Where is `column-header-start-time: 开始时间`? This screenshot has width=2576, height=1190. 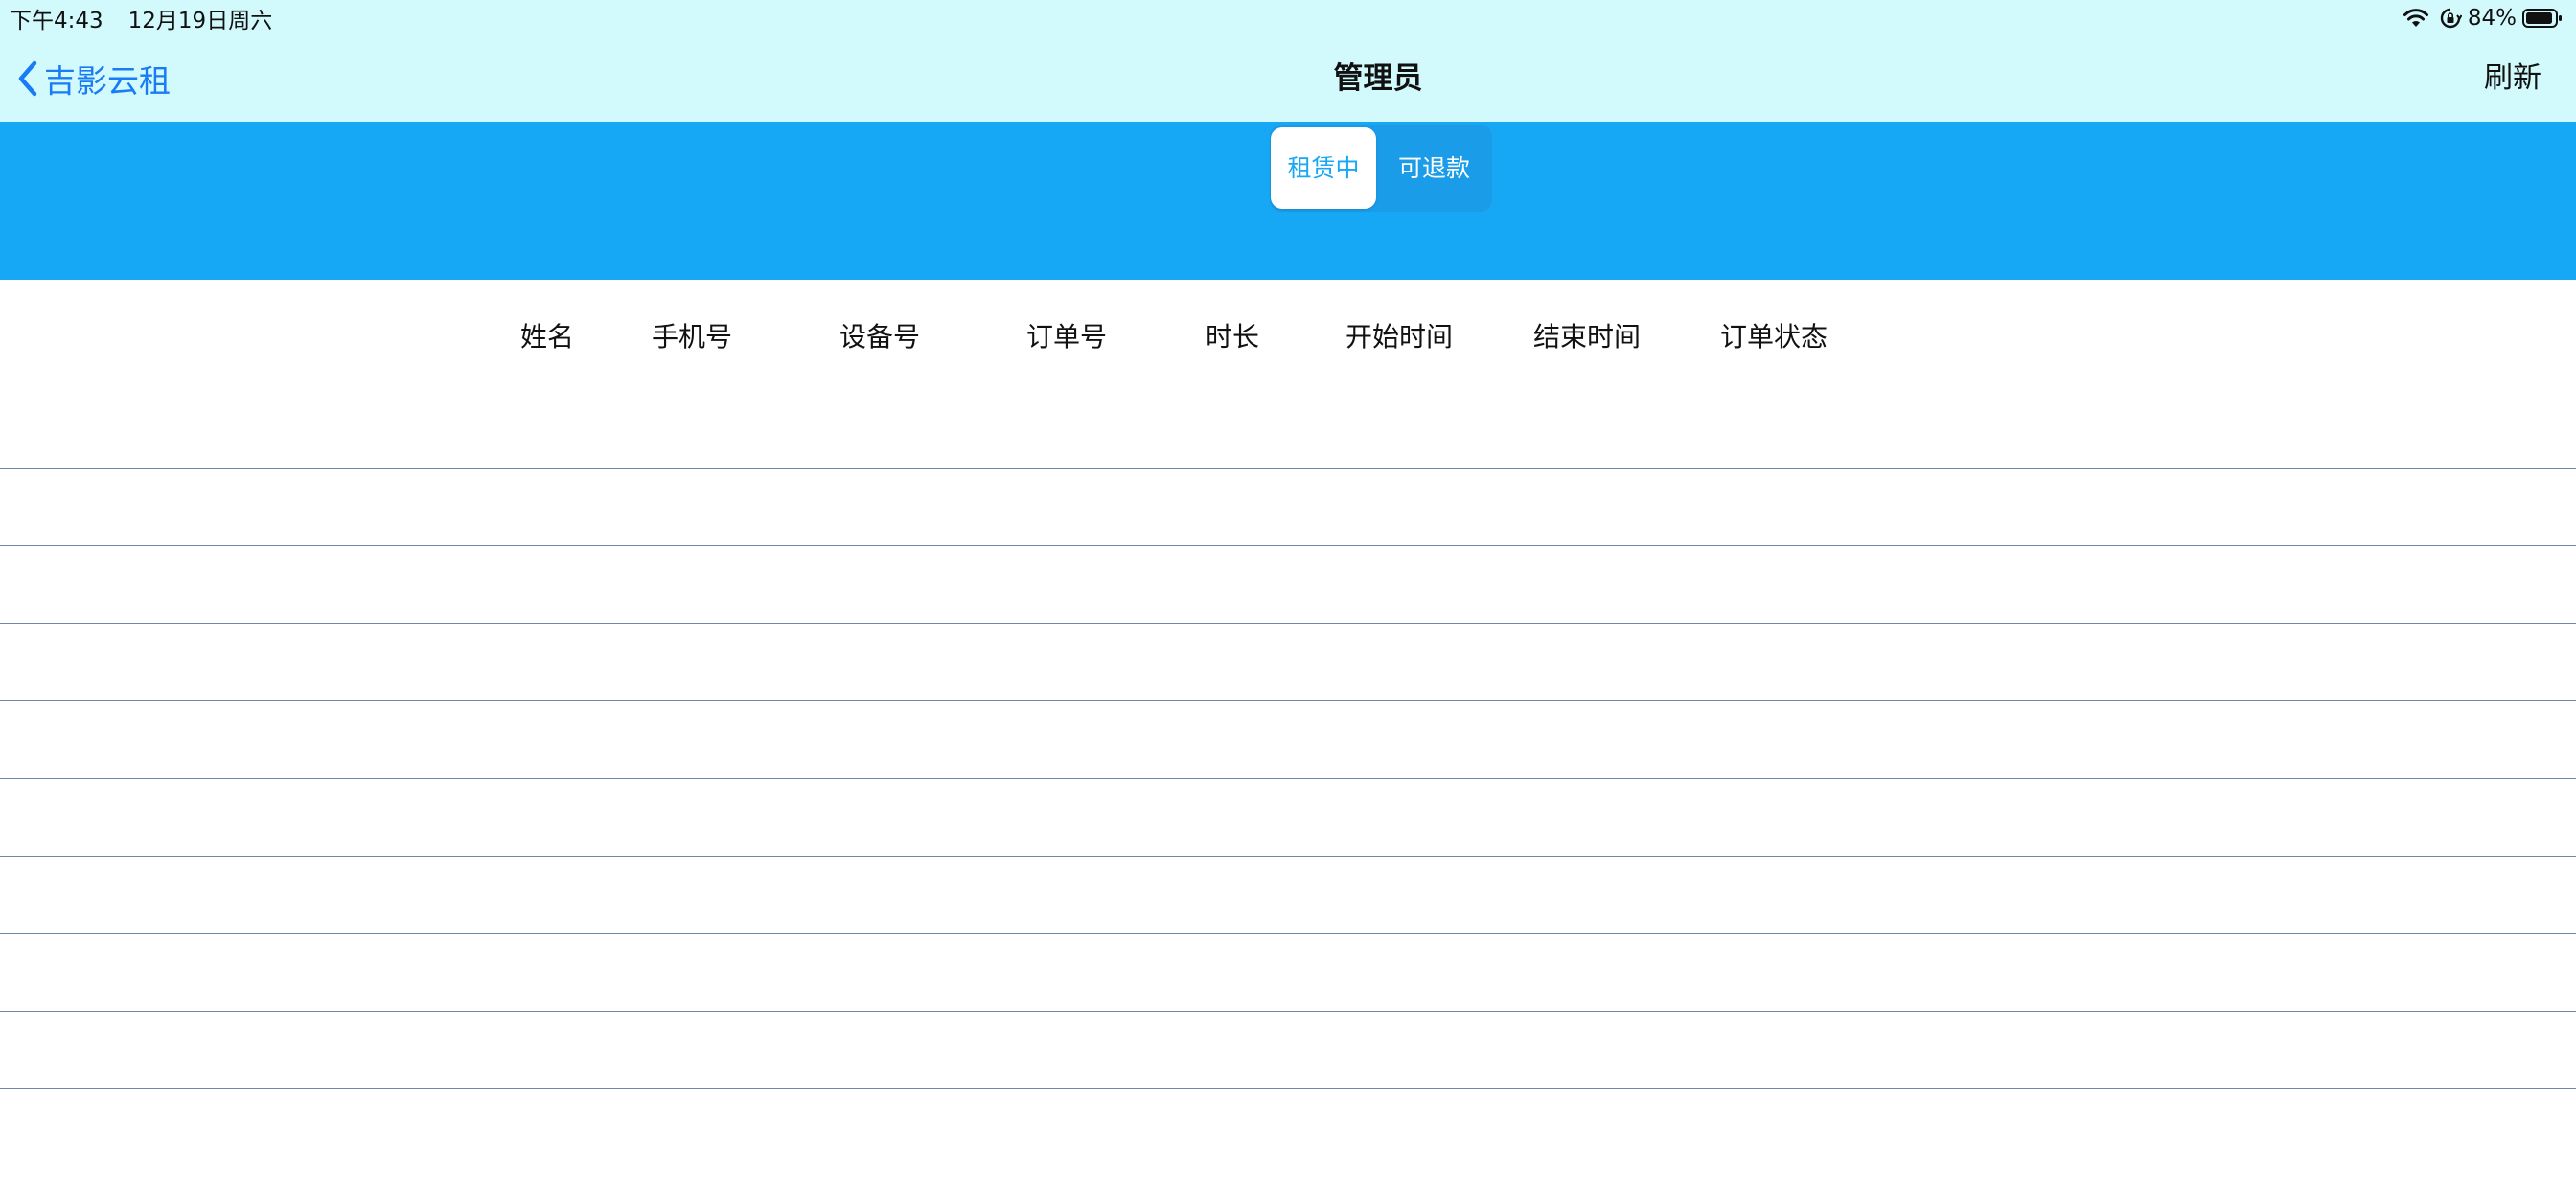 column-header-start-time: 开始时间 is located at coordinates (1399, 337).